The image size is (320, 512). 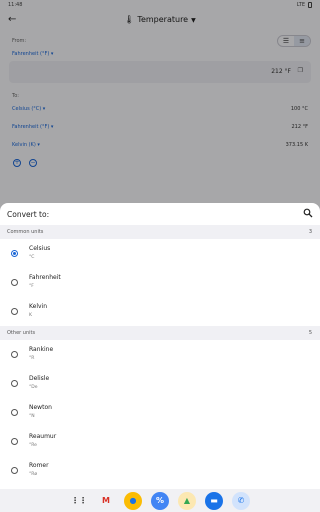 I want to click on messages-icon: ▬, so click(x=214, y=500).